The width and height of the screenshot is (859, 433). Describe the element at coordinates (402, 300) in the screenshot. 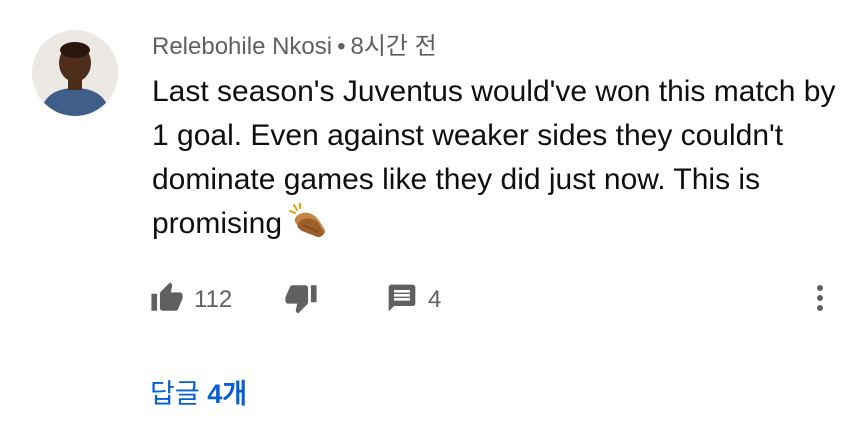

I see `comment-icon` at that location.